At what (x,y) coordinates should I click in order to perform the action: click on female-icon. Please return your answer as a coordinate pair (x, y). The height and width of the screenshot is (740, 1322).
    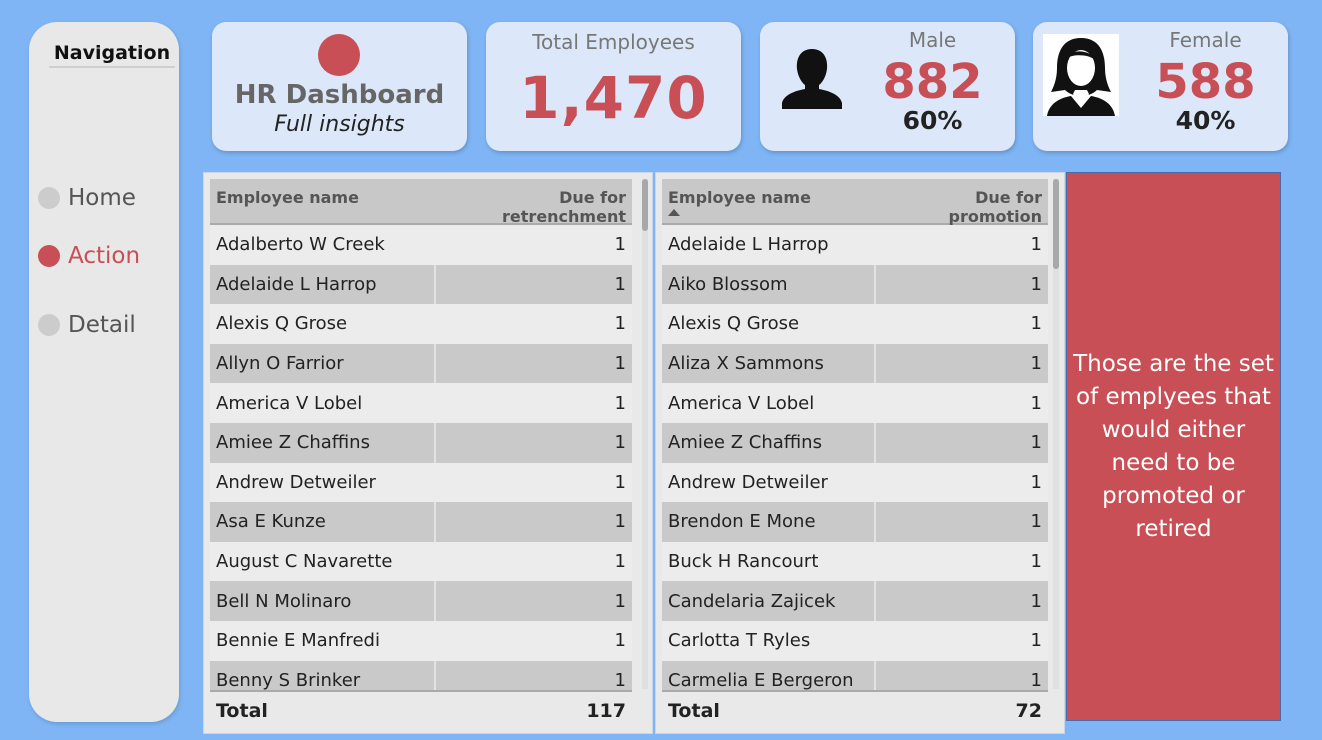
    Looking at the image, I should click on (1081, 75).